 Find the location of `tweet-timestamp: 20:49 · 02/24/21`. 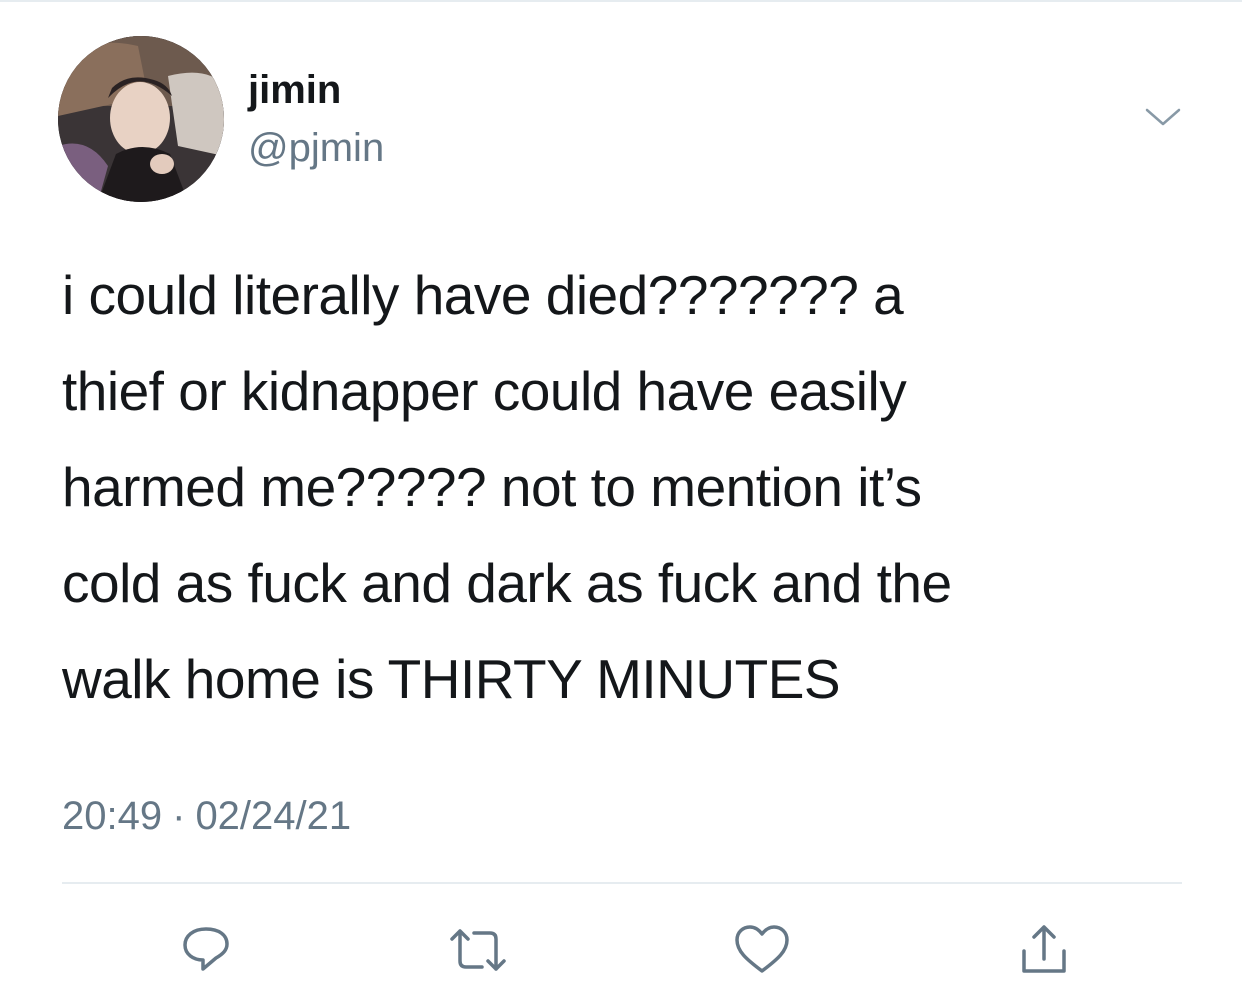

tweet-timestamp: 20:49 · 02/24/21 is located at coordinates (206, 816).